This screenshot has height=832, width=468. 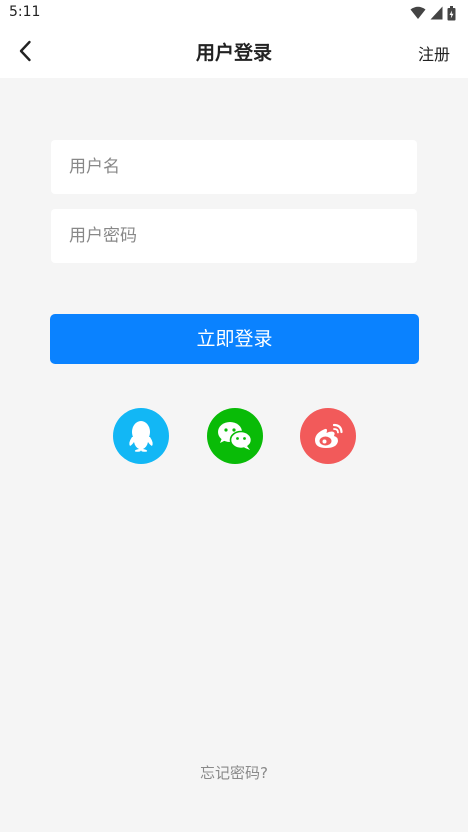 I want to click on wifi-icon, so click(x=418, y=12).